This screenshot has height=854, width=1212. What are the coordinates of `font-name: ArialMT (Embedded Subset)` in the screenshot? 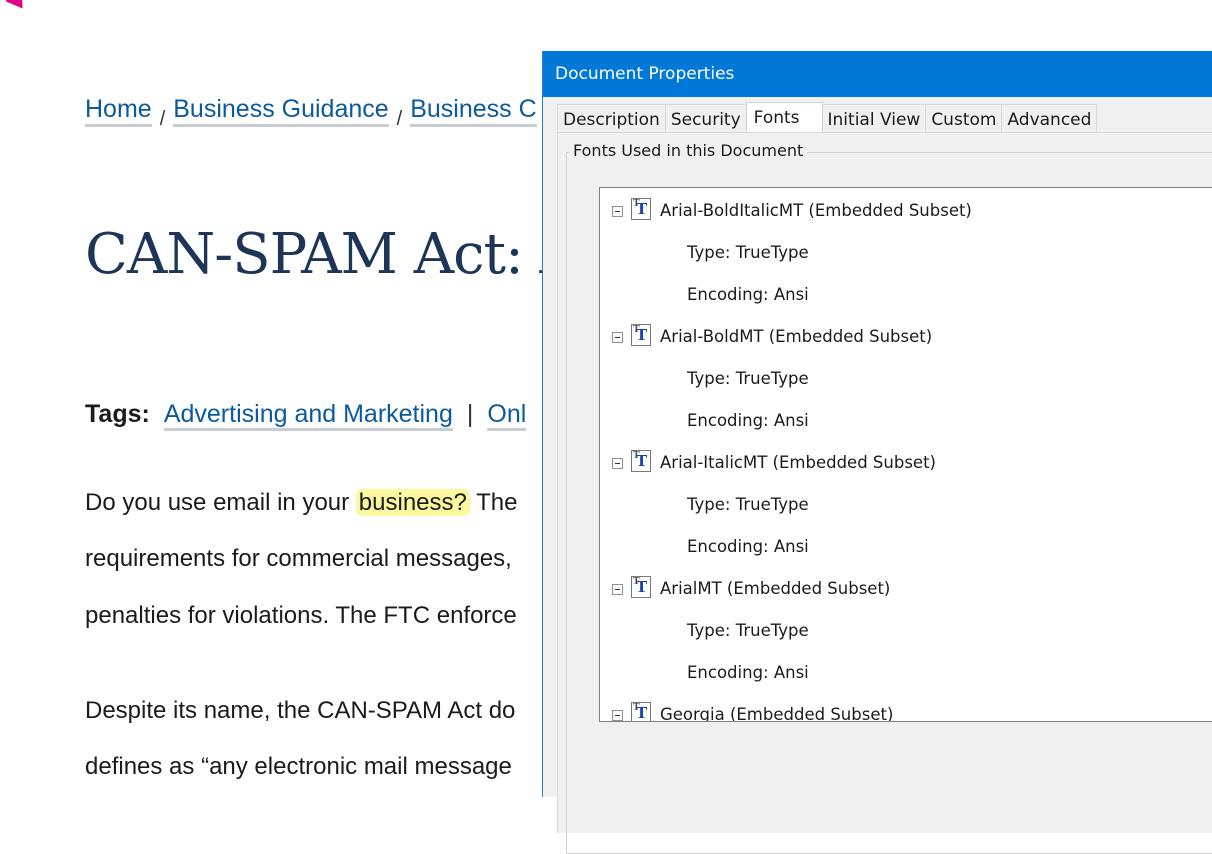 It's located at (775, 588).